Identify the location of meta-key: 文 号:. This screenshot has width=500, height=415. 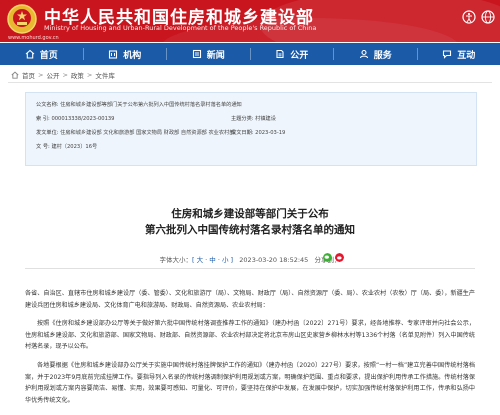
(43, 147).